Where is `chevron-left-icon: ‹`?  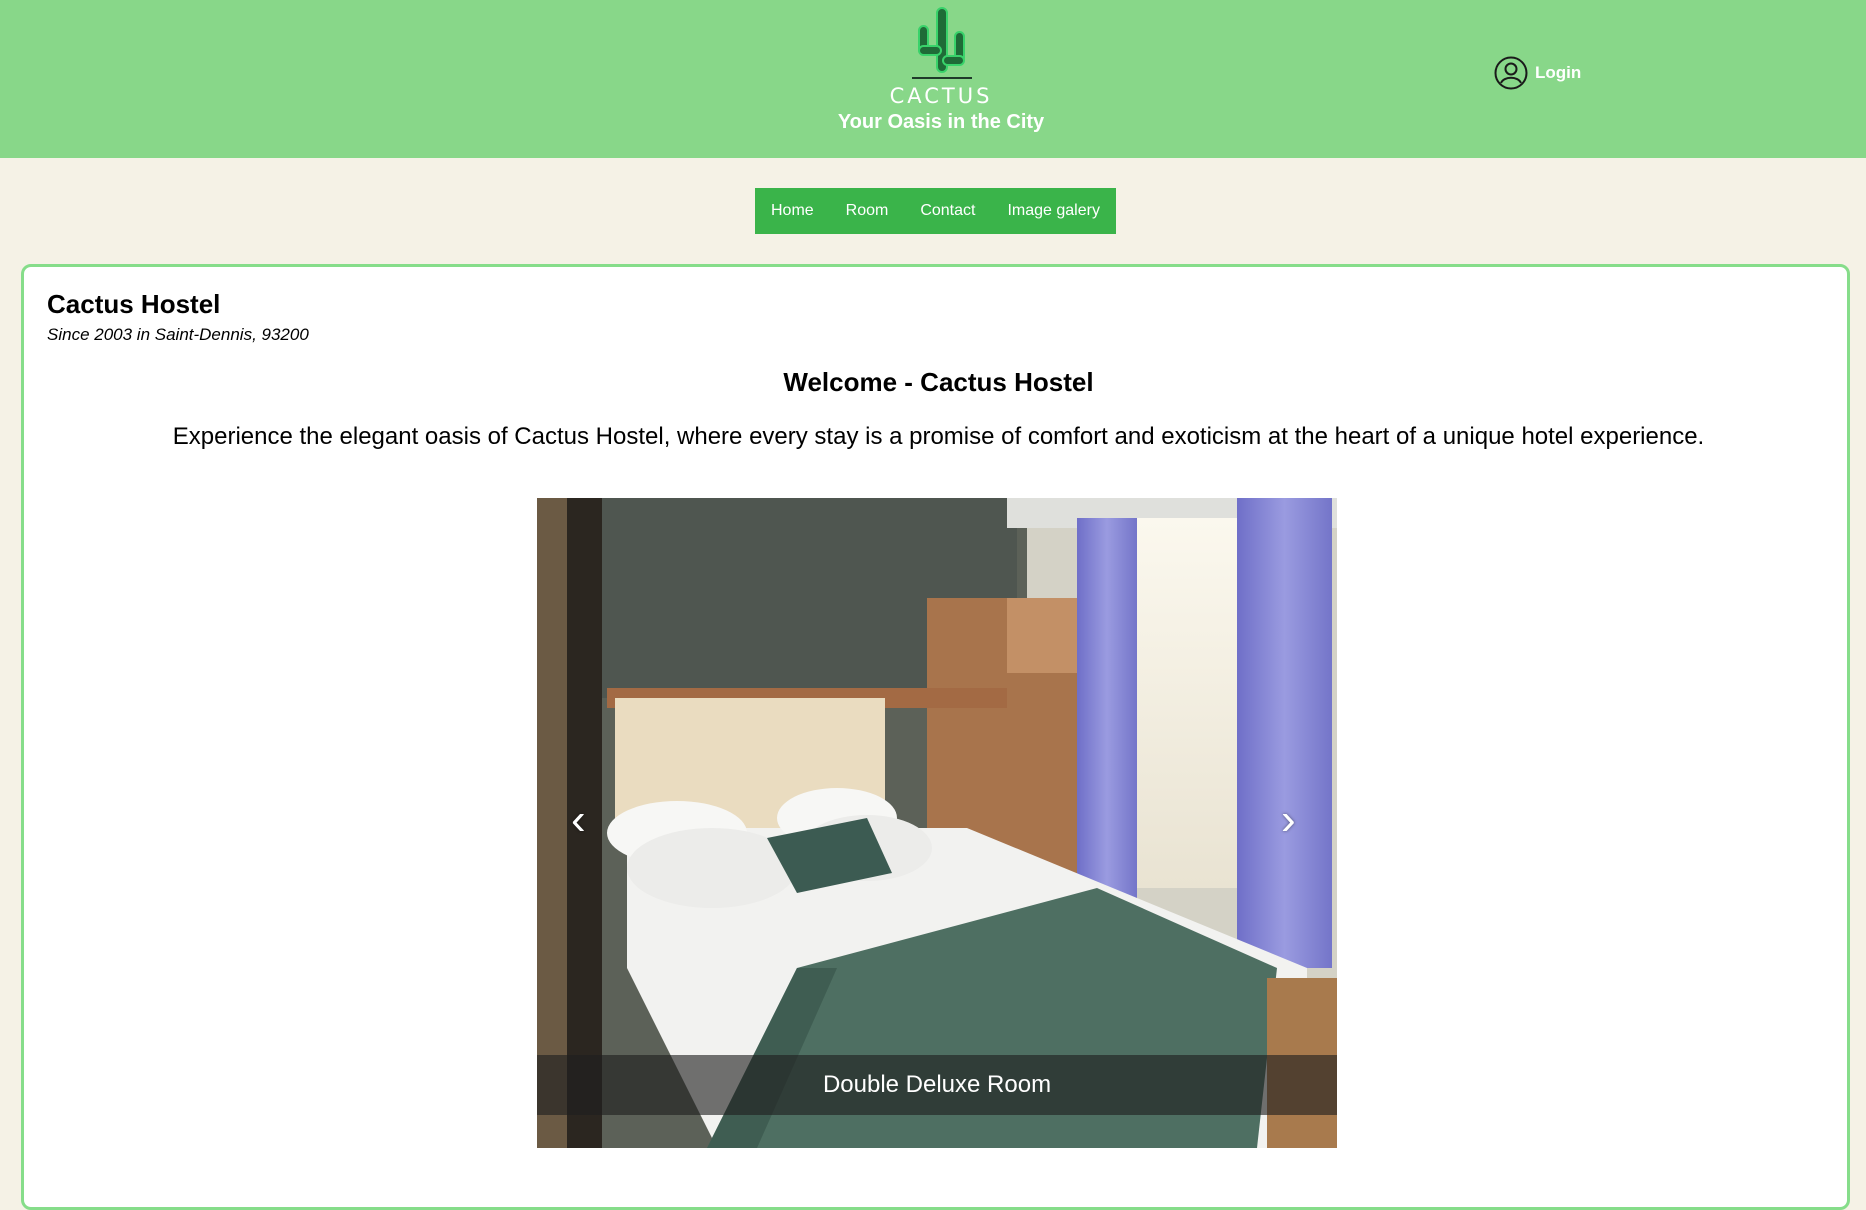
chevron-left-icon: ‹ is located at coordinates (578, 819).